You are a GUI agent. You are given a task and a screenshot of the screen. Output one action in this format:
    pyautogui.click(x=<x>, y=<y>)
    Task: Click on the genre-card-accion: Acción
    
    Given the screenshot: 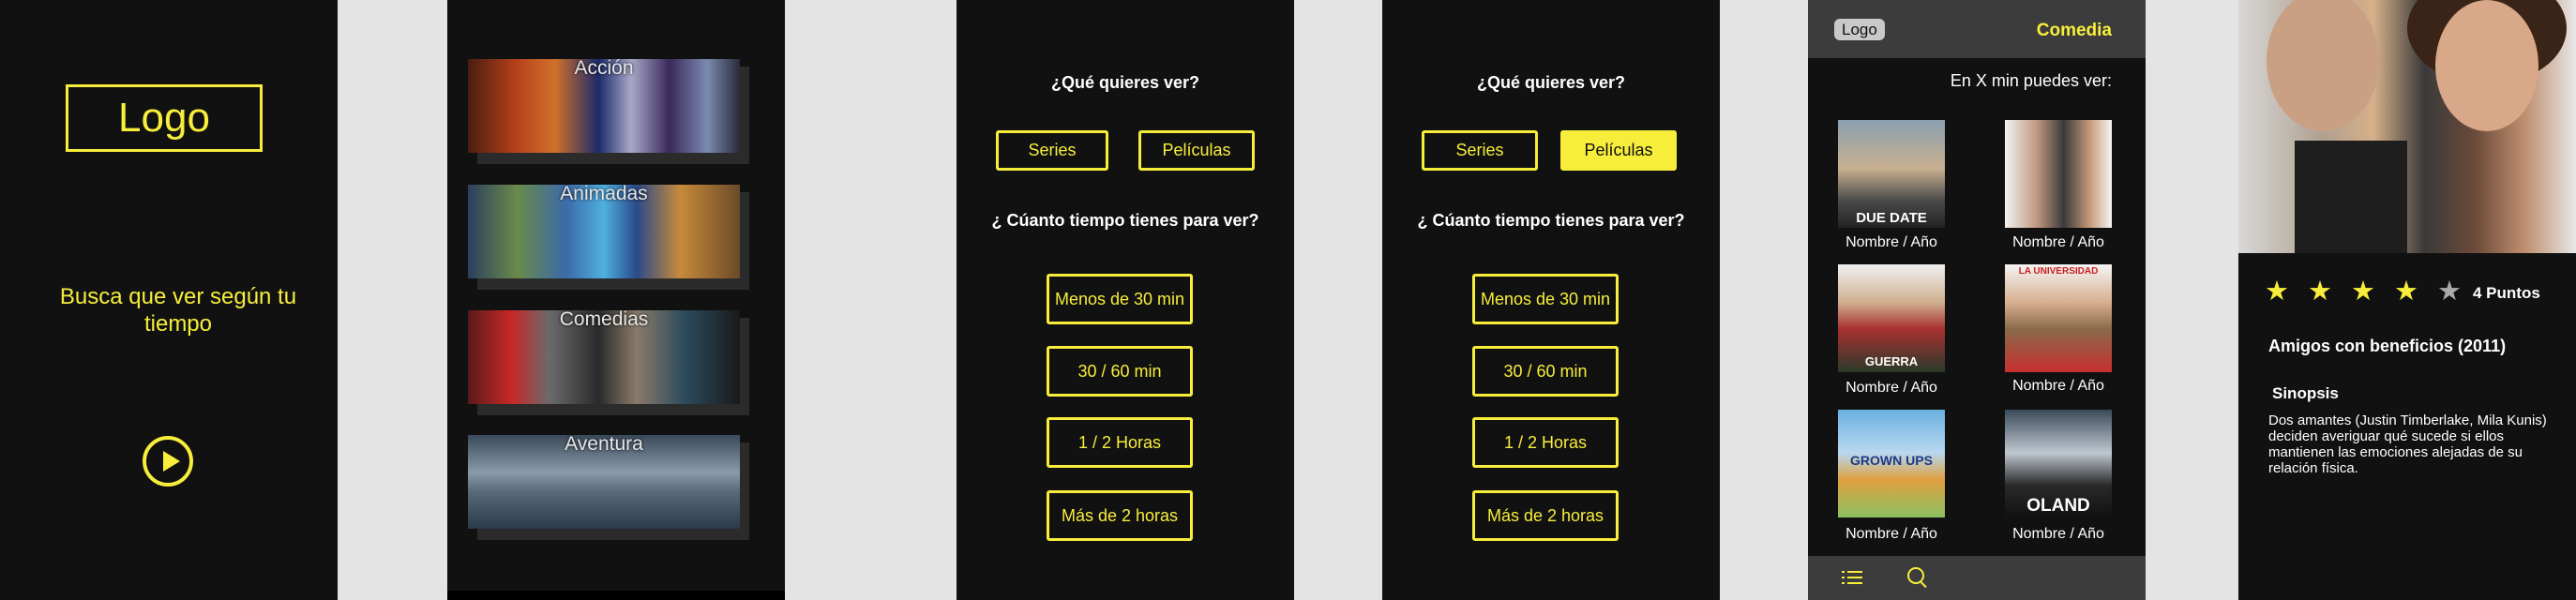 What is the action you would take?
    pyautogui.click(x=608, y=110)
    